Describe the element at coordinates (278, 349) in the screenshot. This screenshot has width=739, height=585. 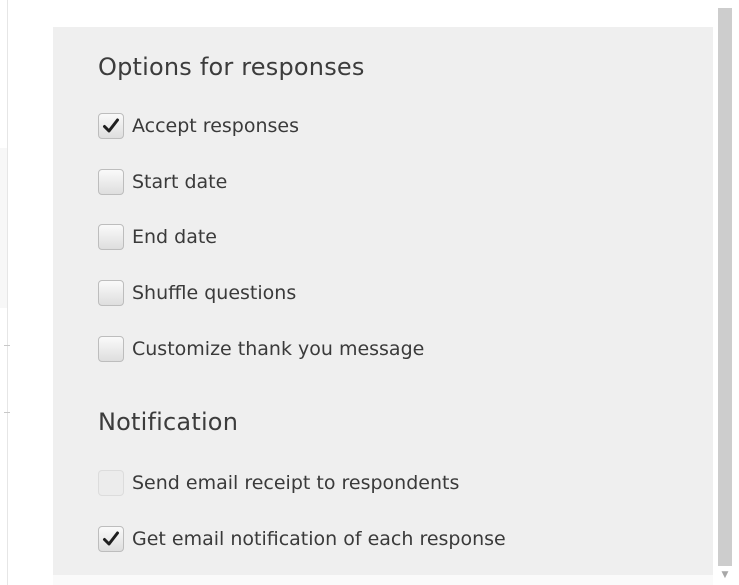
I see `customize-thank-you-label: Customize thank you message` at that location.